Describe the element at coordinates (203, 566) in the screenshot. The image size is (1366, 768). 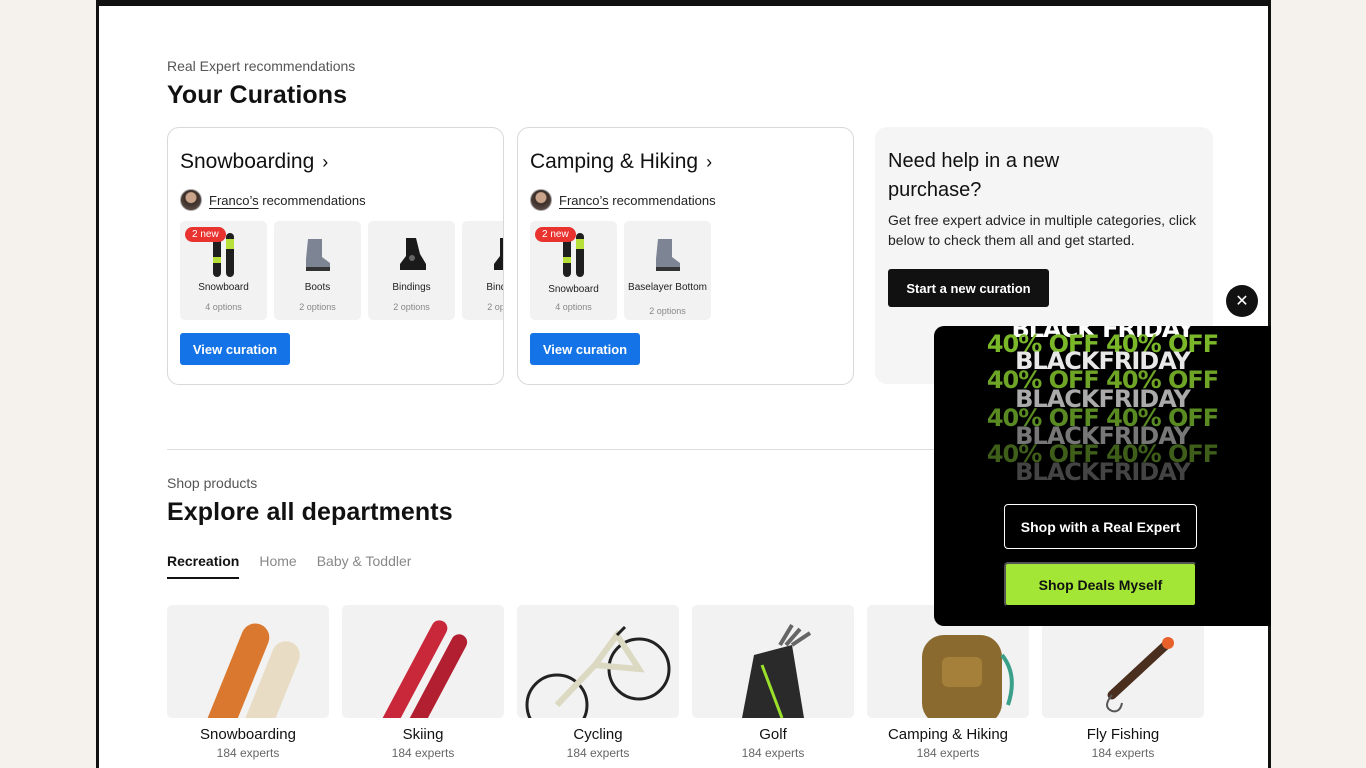
I see `tab-recreation: Recreation` at that location.